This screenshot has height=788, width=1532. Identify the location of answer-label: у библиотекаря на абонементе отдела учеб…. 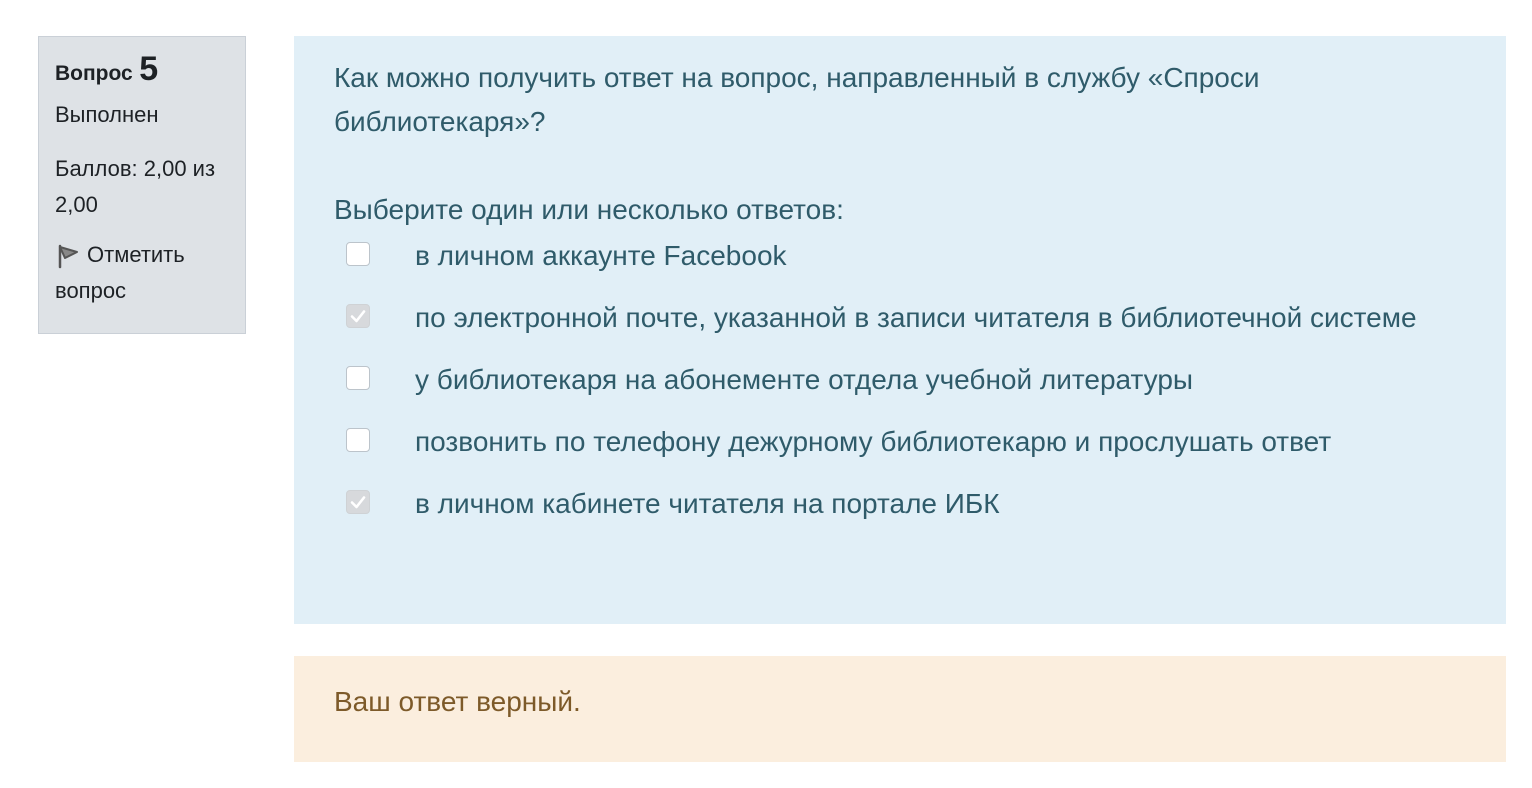
(804, 379).